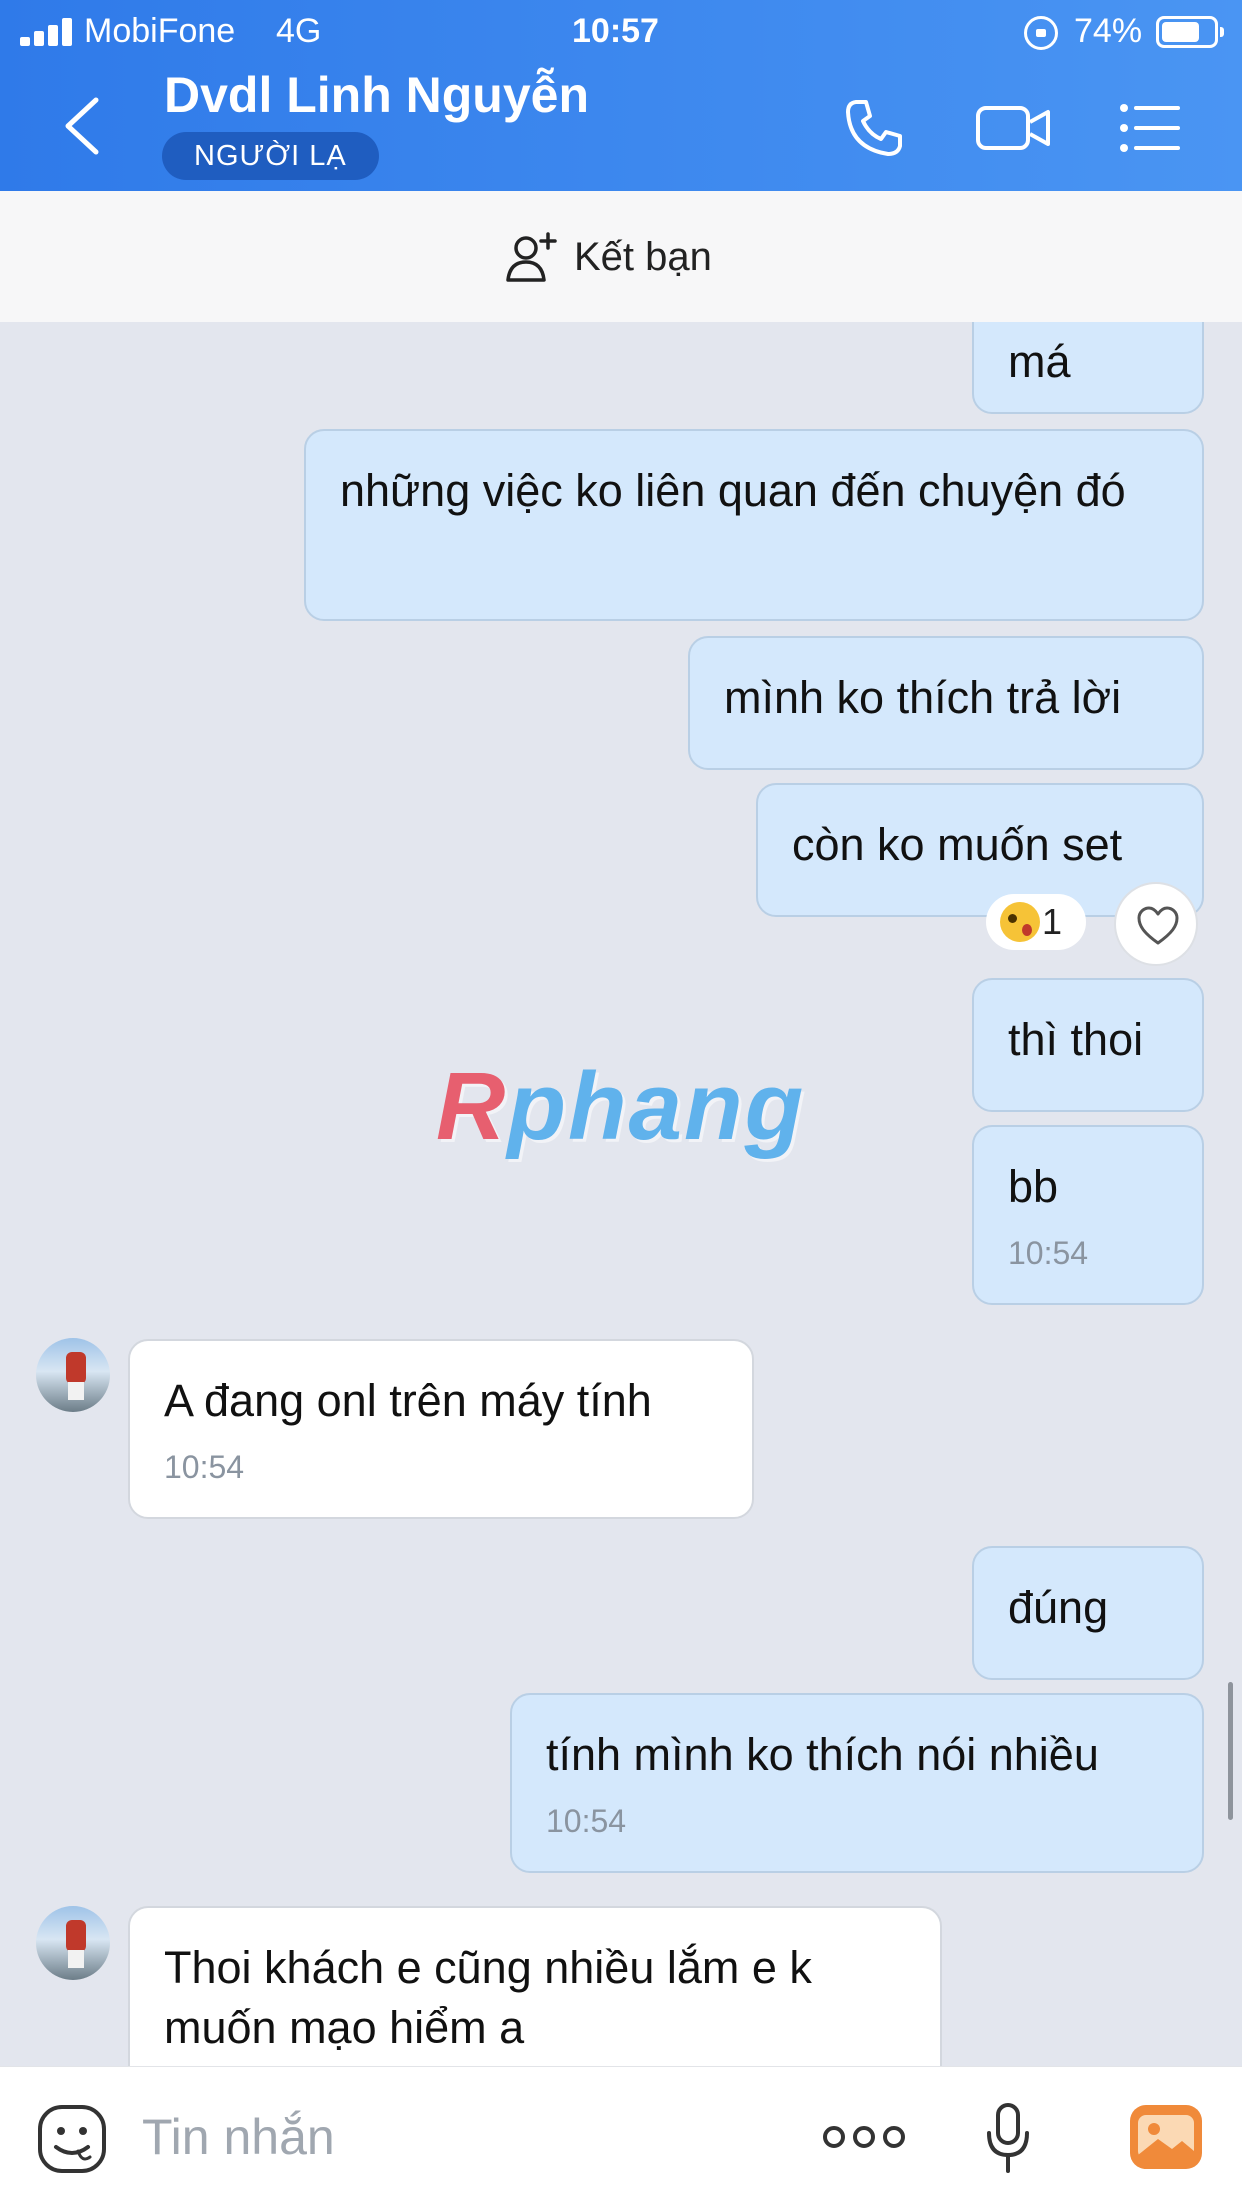 The width and height of the screenshot is (1242, 2208). I want to click on menu-icon, so click(1150, 128).